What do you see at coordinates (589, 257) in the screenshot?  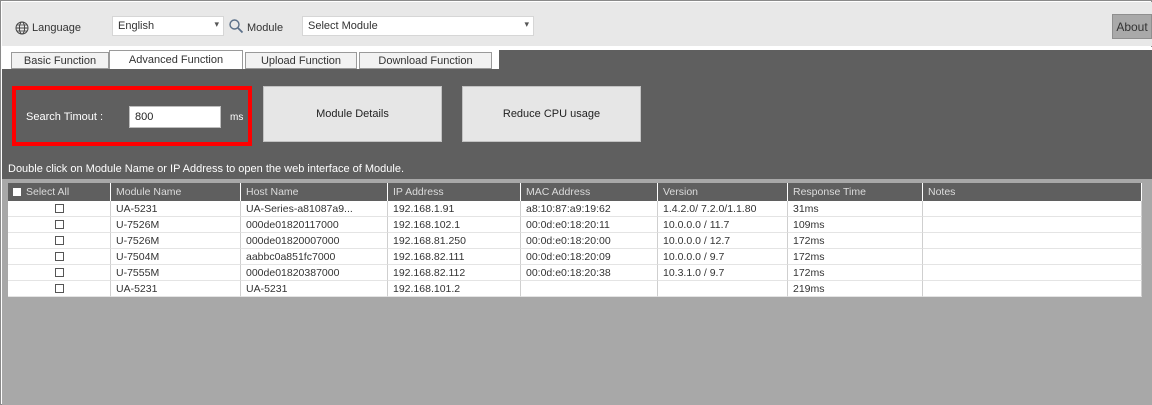 I see `mac-address-cell: 00:0d:e0:18:20:09` at bounding box center [589, 257].